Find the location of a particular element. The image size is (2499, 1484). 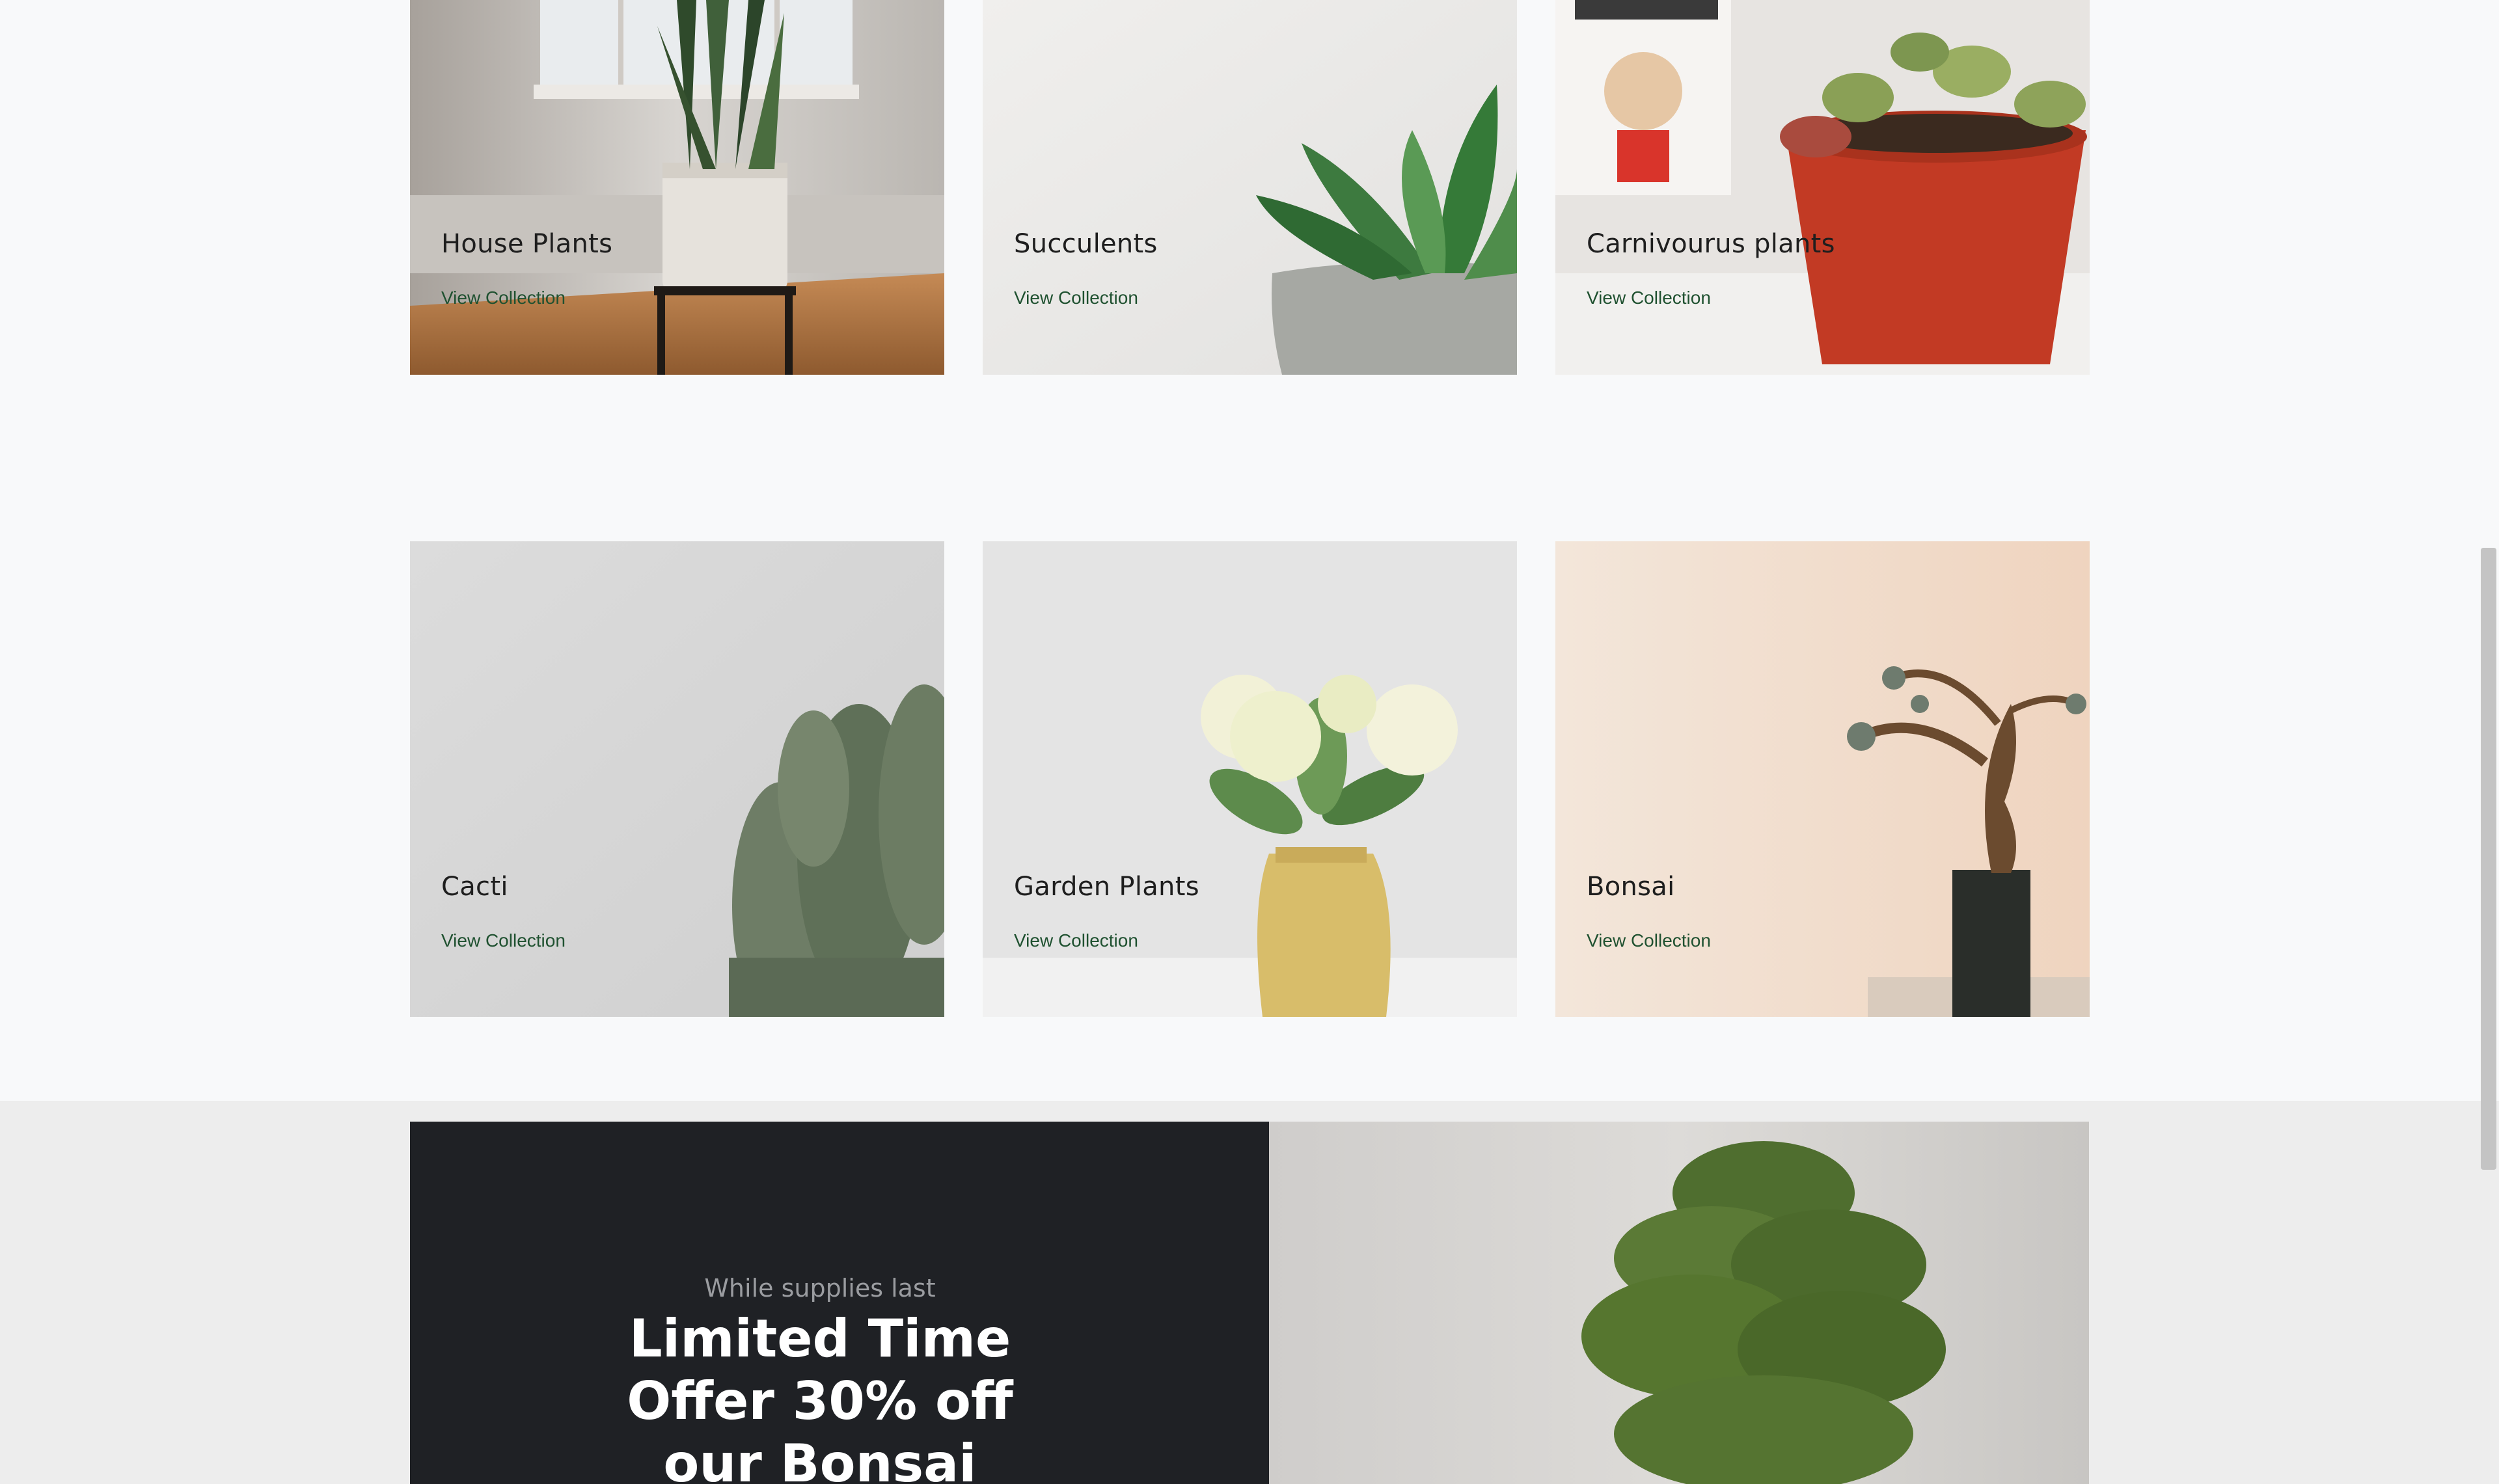

promo-eyebrow: While supplies last is located at coordinates (820, 1288).